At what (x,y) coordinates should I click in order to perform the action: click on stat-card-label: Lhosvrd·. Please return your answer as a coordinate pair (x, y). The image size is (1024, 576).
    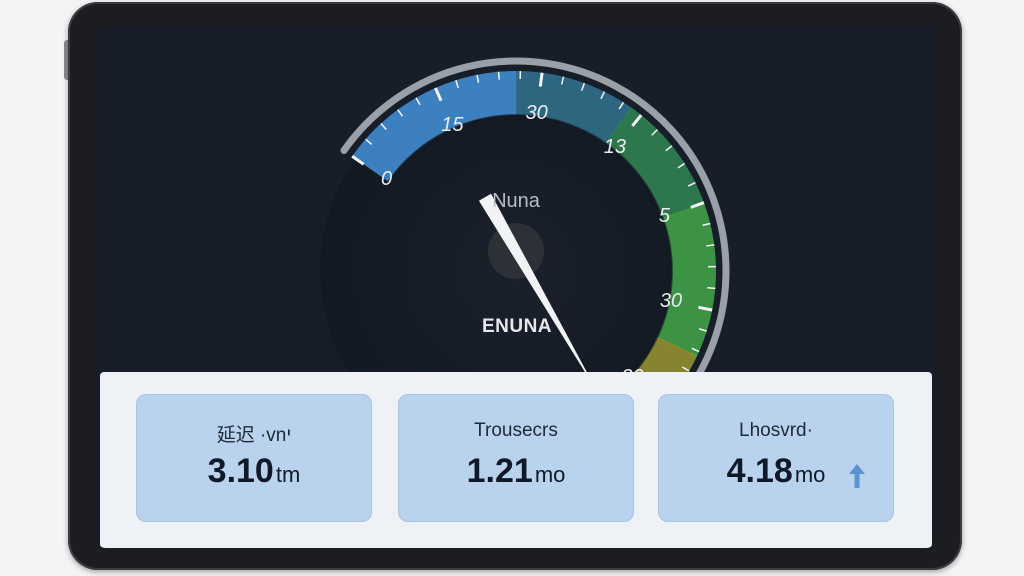
    Looking at the image, I should click on (776, 430).